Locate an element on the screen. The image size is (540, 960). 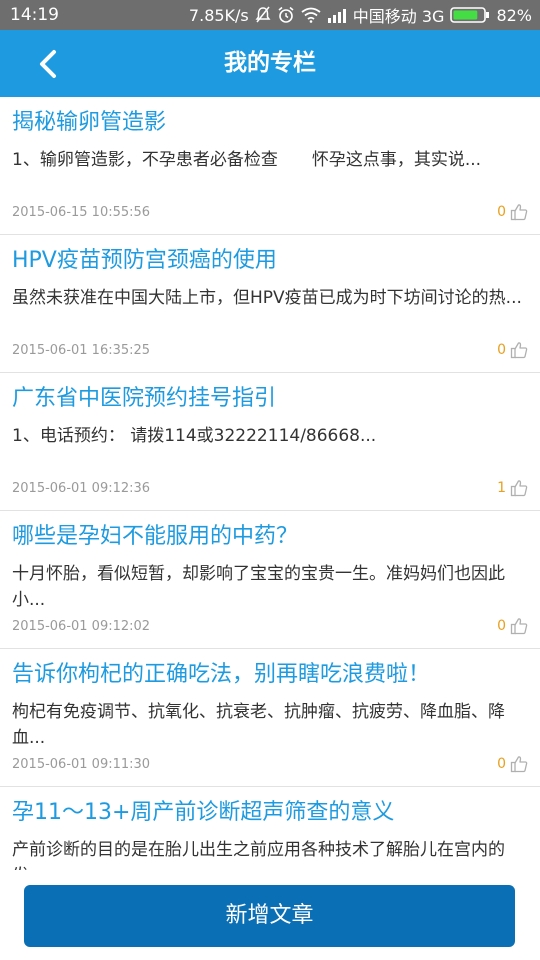
title-bar: 我的专栏 is located at coordinates (270, 63).